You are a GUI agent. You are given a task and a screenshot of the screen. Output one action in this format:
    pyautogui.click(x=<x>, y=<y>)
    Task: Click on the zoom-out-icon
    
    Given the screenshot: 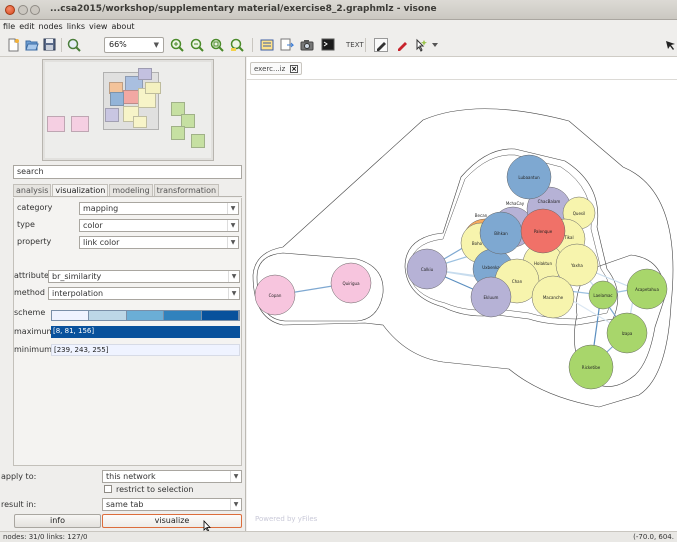 What is the action you would take?
    pyautogui.click(x=197, y=44)
    